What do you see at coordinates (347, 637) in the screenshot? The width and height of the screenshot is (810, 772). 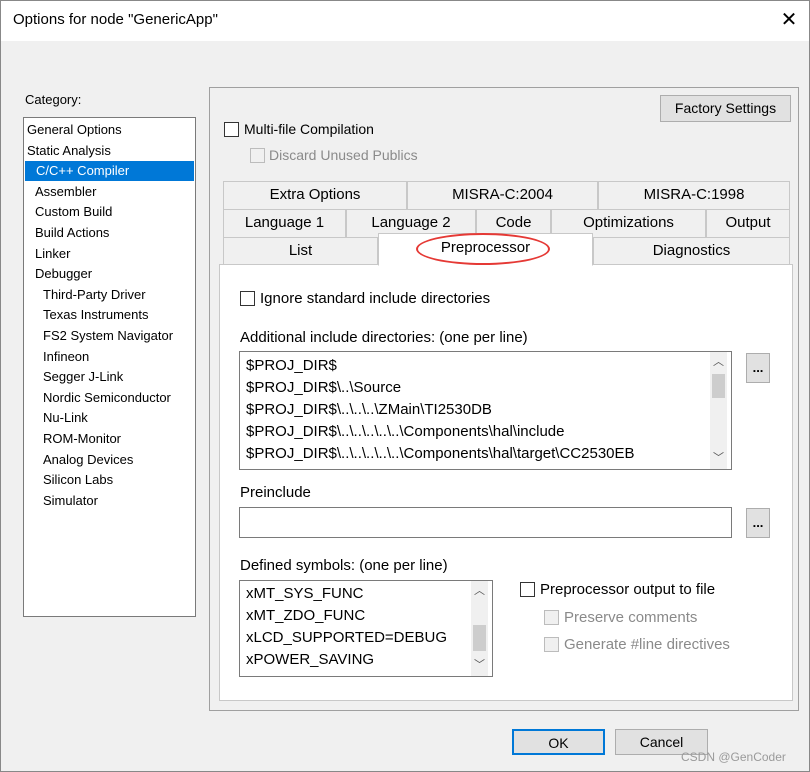 I see `defined-symbol-line: xLCD_SUPPORTED=DEBUG` at bounding box center [347, 637].